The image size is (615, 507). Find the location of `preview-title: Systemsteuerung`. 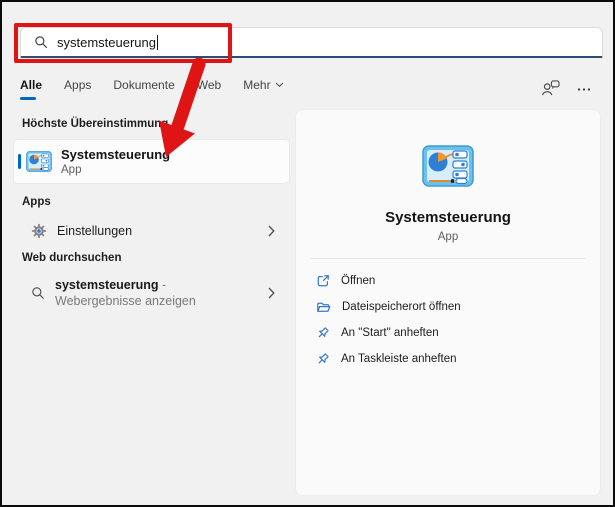

preview-title: Systemsteuerung is located at coordinates (448, 217).